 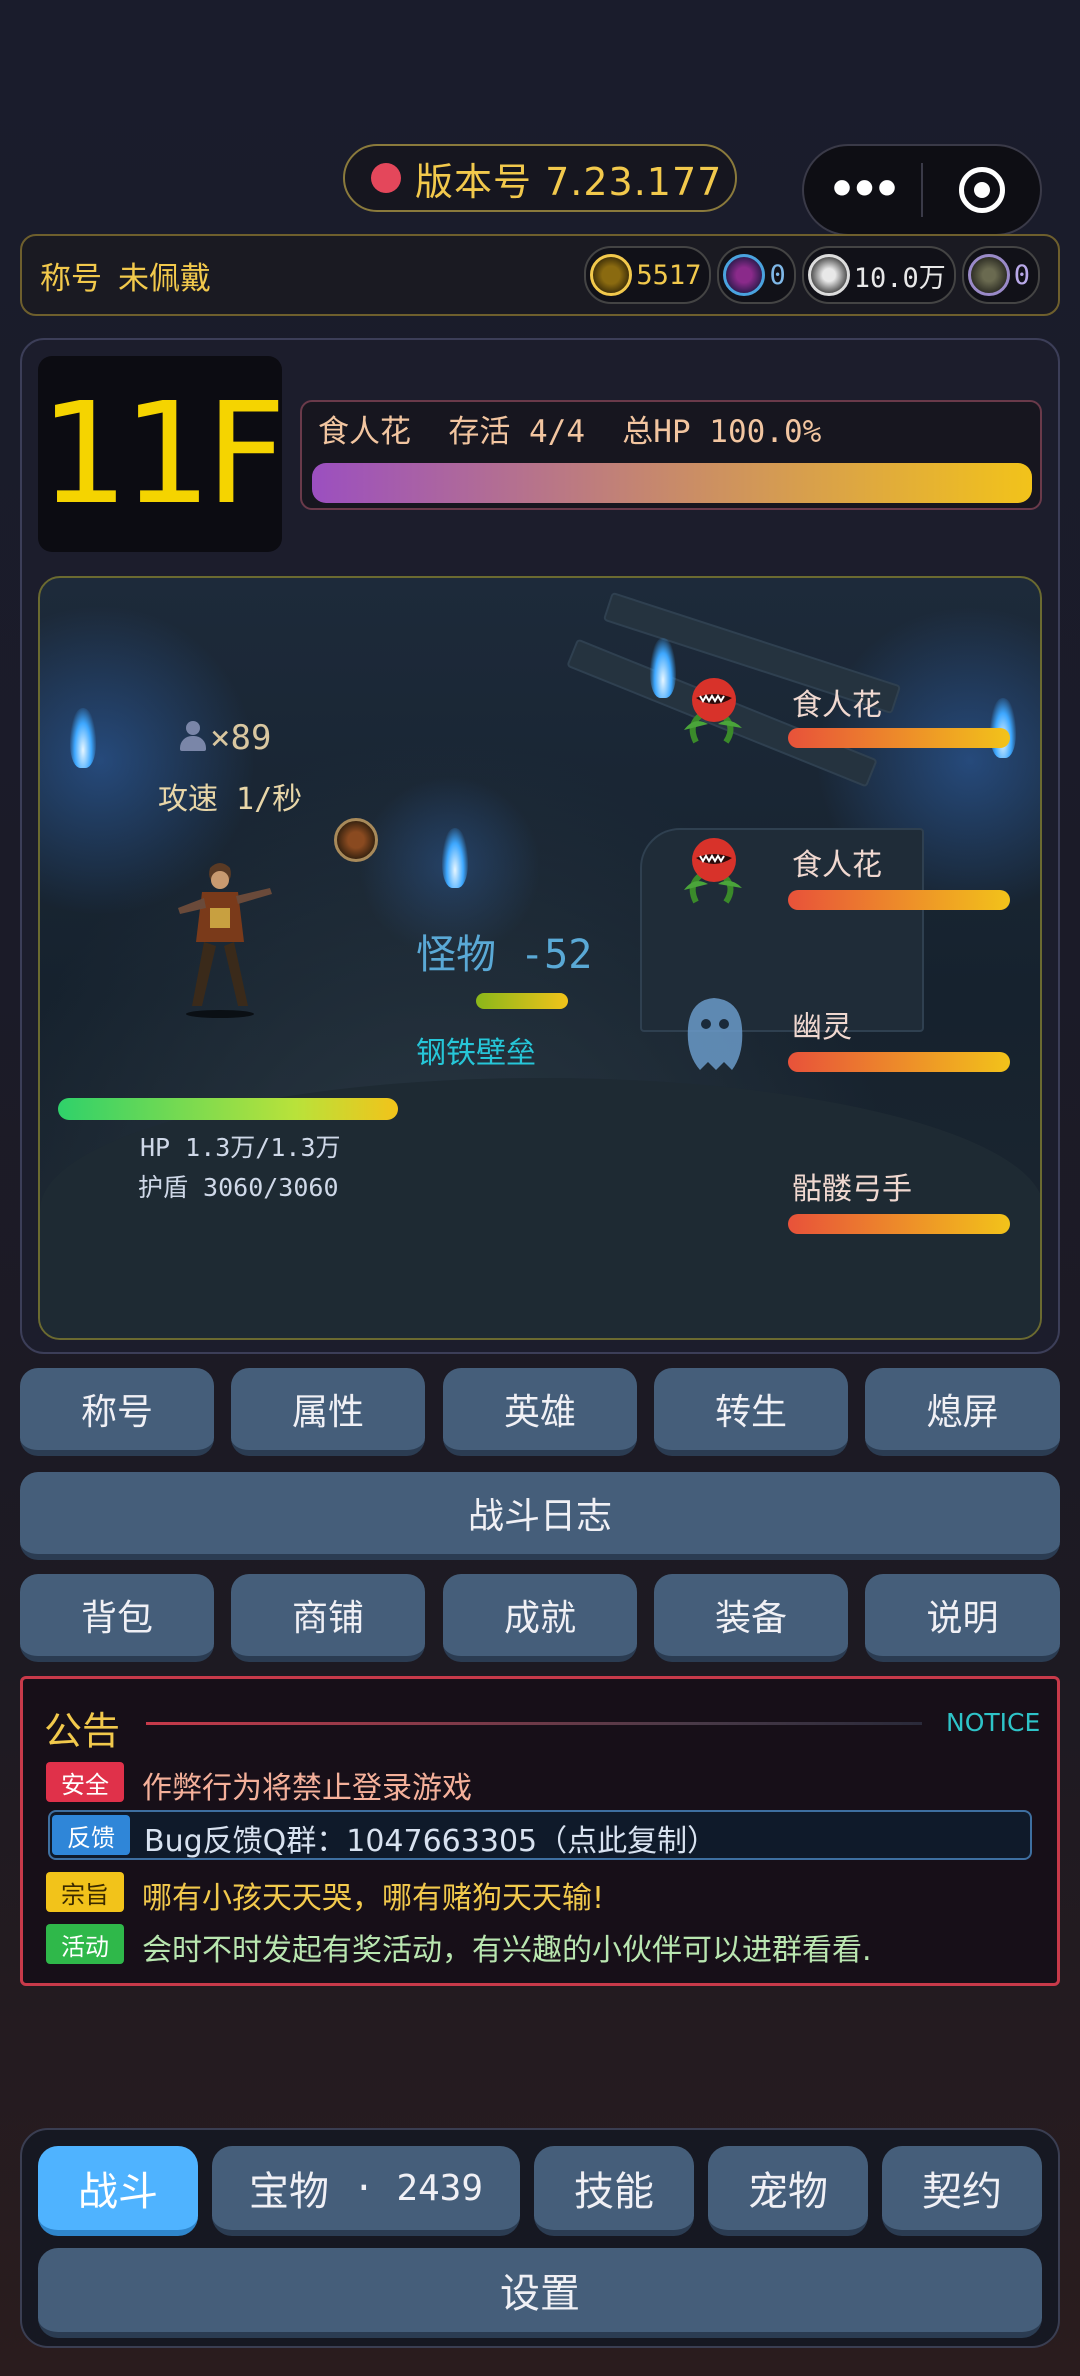 I want to click on skill-orb-icon, so click(x=356, y=840).